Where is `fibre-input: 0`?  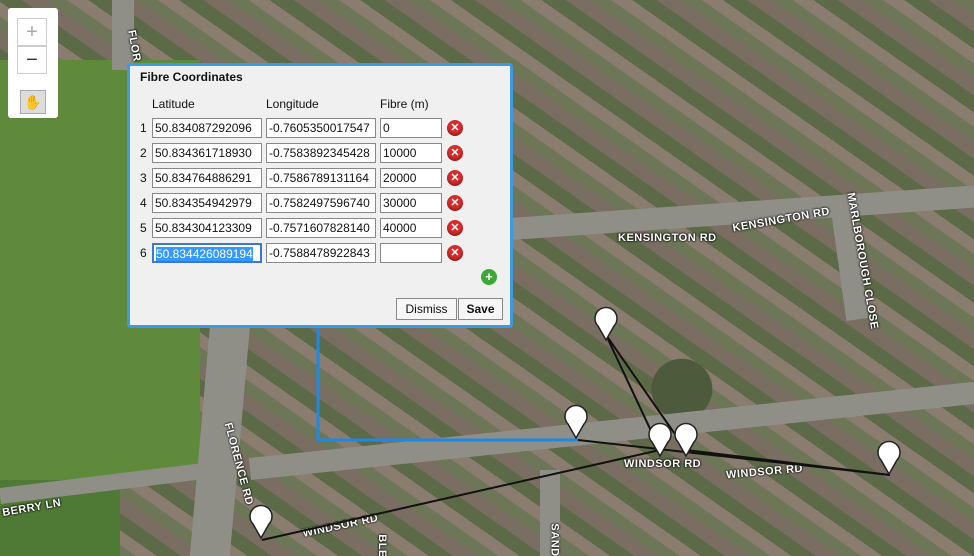
fibre-input: 0 is located at coordinates (411, 128).